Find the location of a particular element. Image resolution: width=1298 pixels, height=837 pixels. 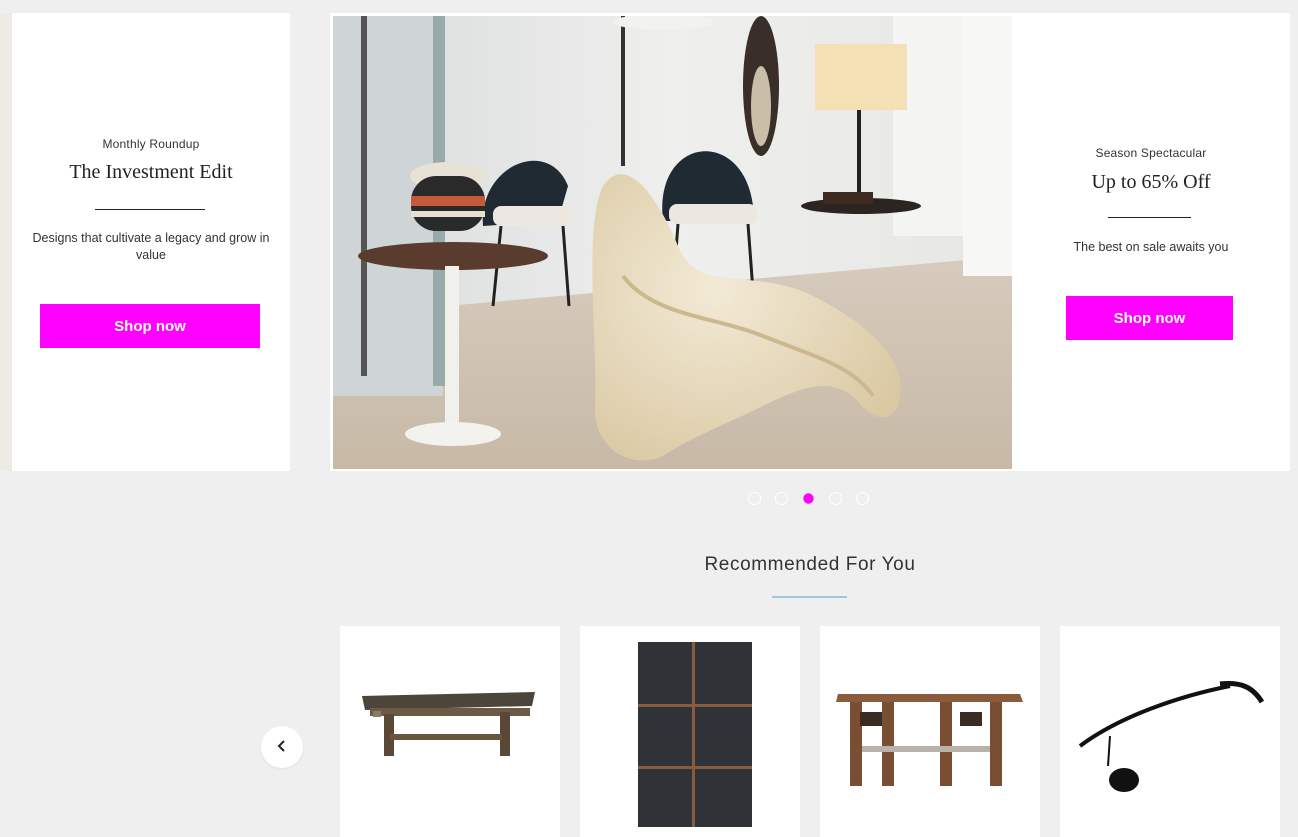

product-card-wooden-table is located at coordinates (930, 731).